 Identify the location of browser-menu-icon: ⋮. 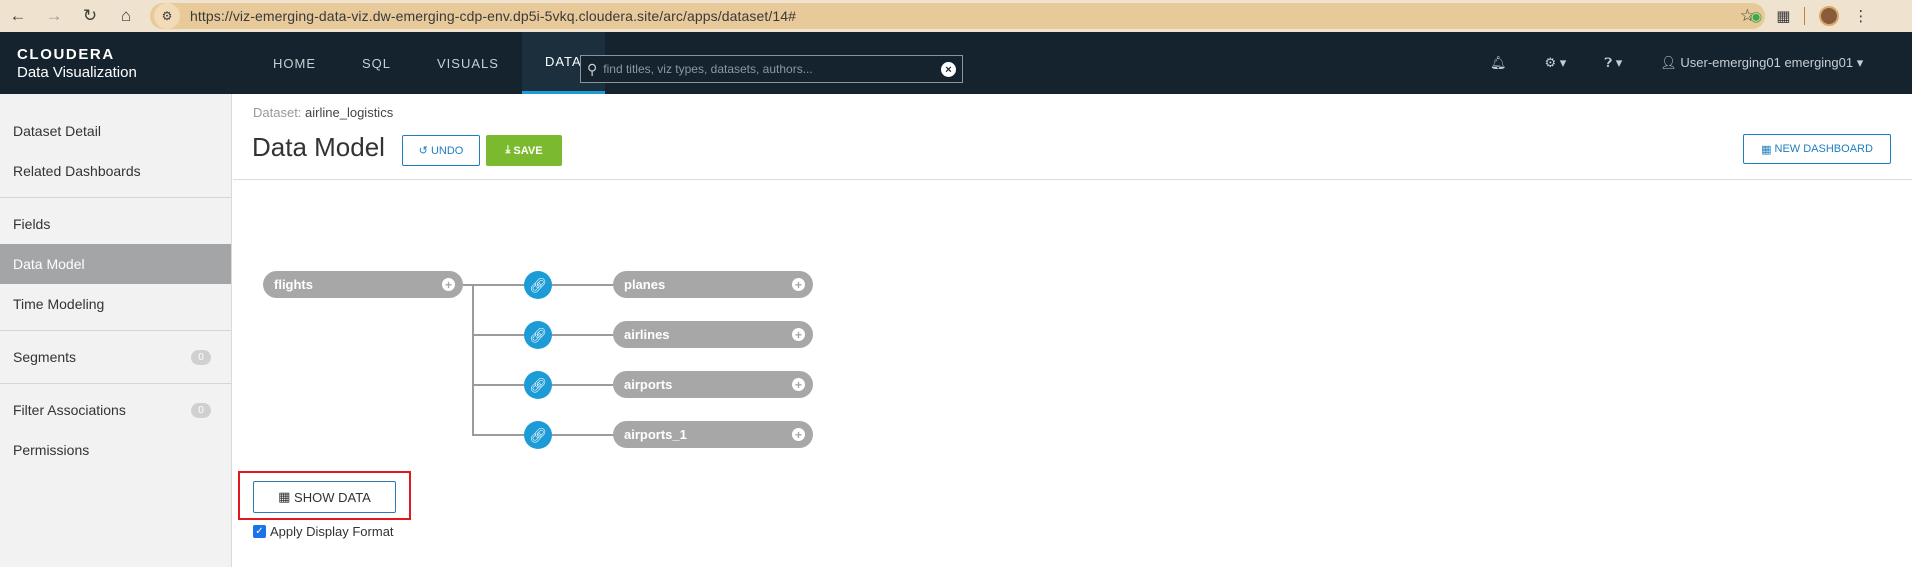
(1860, 16).